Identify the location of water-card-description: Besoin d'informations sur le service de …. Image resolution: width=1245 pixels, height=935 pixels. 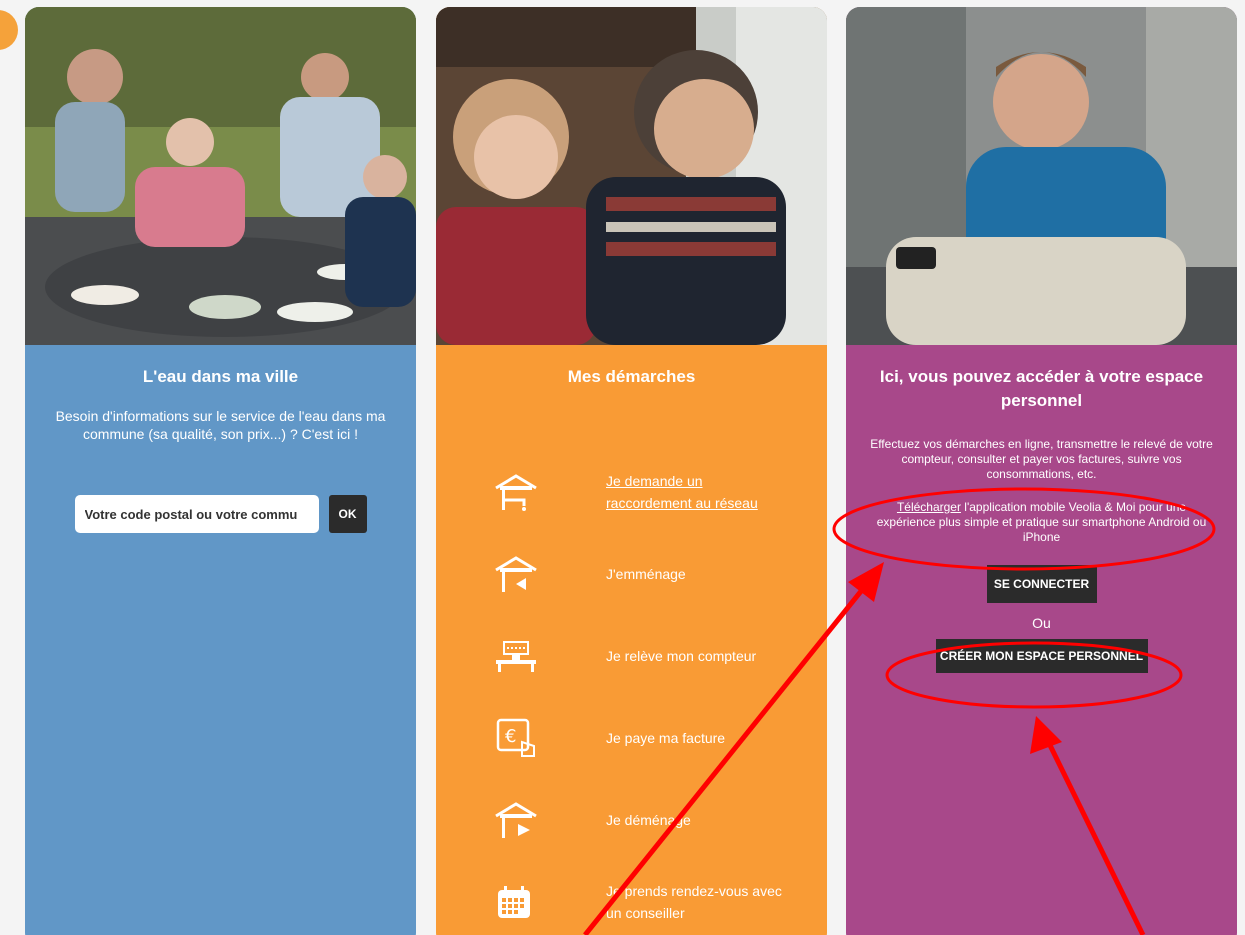
(220, 425).